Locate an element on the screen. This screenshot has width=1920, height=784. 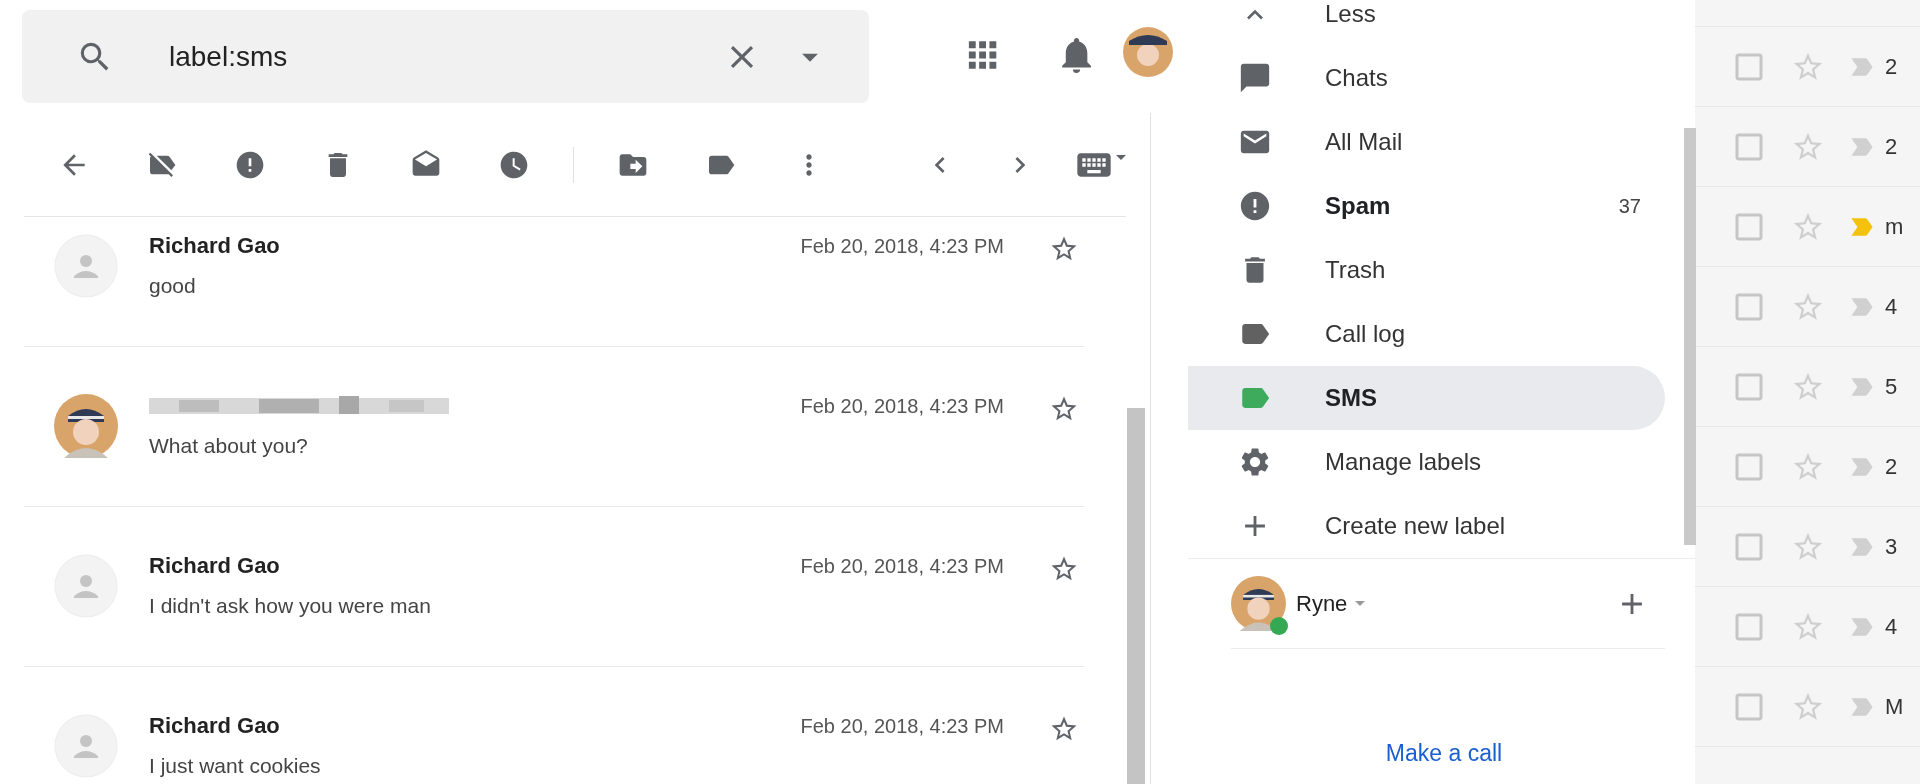
menu-item: Trash is located at coordinates (1426, 270).